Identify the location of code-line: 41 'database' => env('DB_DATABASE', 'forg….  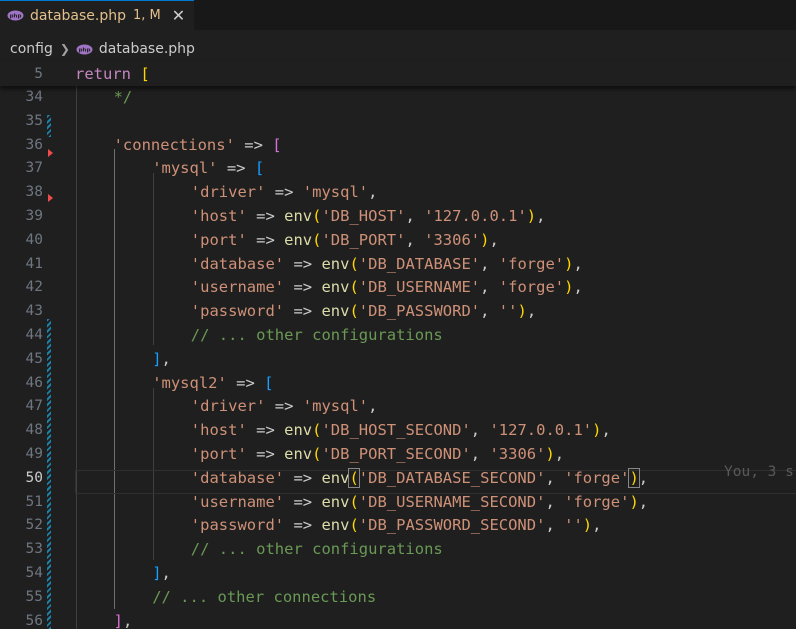
(398, 264).